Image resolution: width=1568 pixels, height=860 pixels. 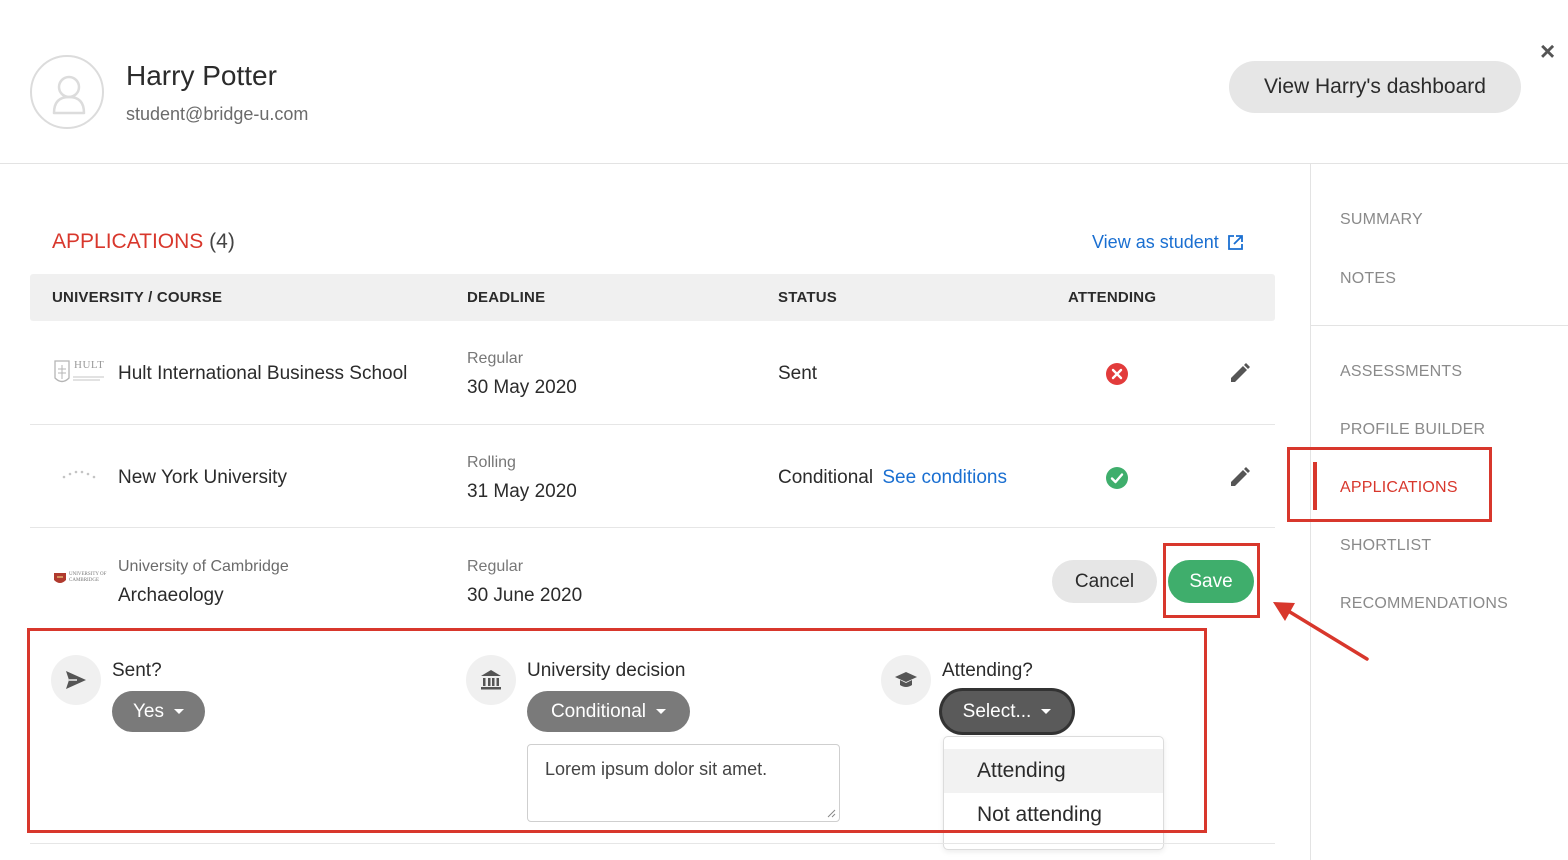 What do you see at coordinates (201, 75) in the screenshot?
I see `student-name: Harry Potter` at bounding box center [201, 75].